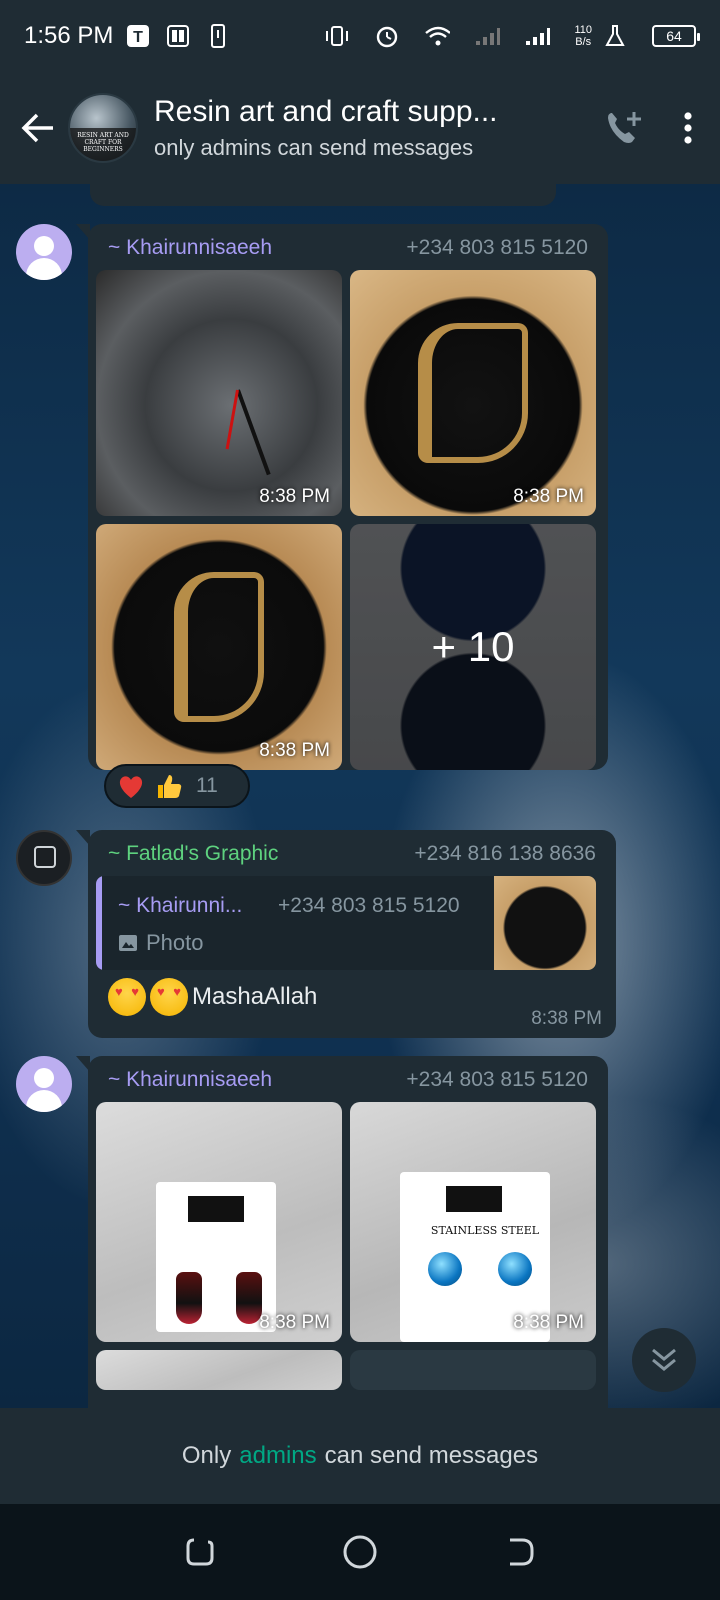 Image resolution: width=720 pixels, height=1600 pixels. I want to click on more-photos-count: + 10, so click(473, 647).